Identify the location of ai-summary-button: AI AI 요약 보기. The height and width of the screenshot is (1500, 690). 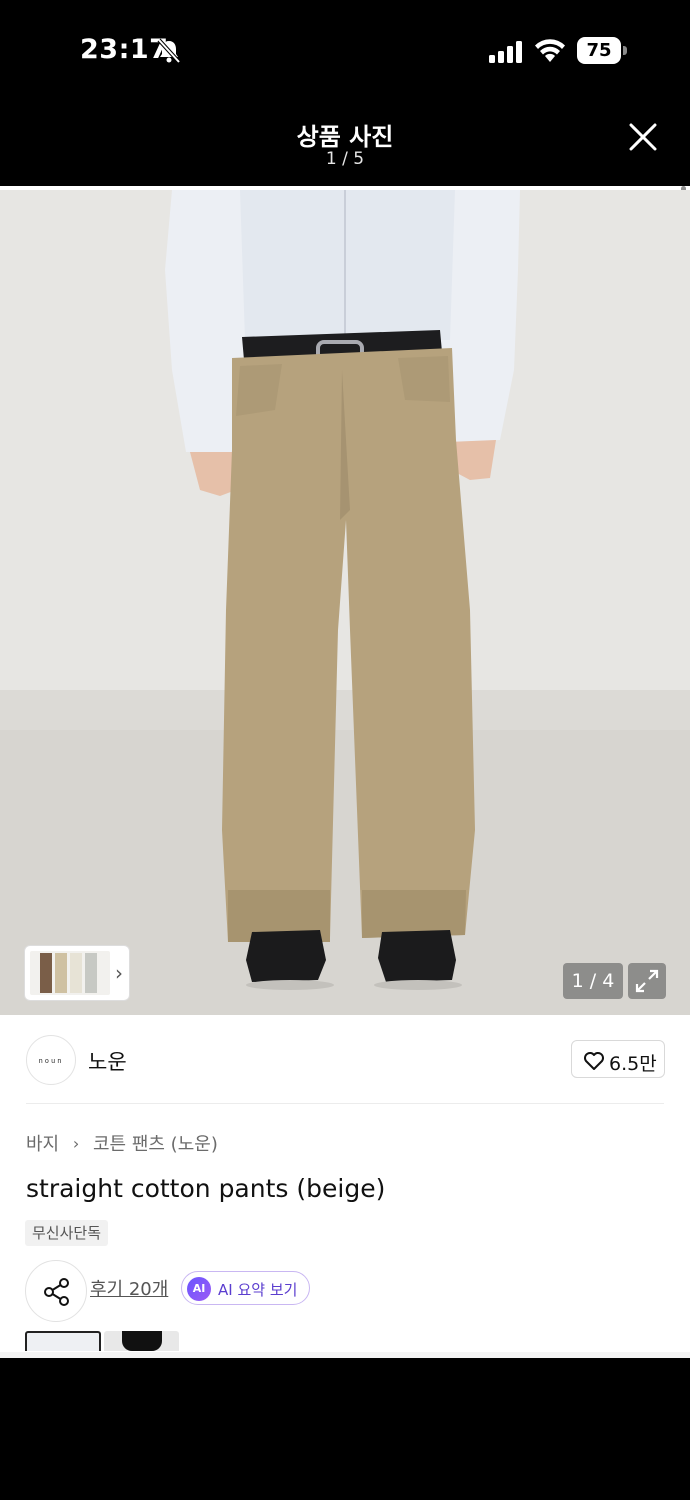
(245, 1288).